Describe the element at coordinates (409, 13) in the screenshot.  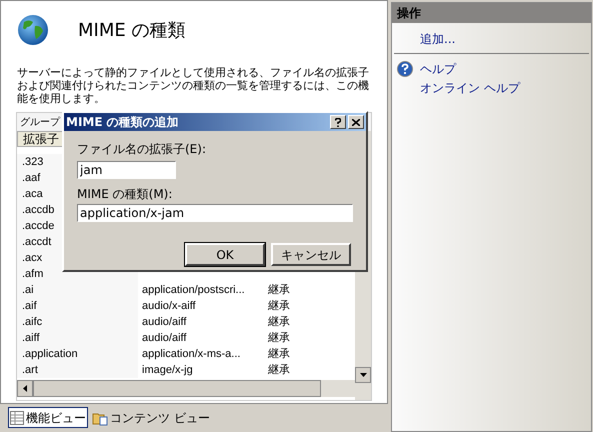
I see `actions-title: 操作` at that location.